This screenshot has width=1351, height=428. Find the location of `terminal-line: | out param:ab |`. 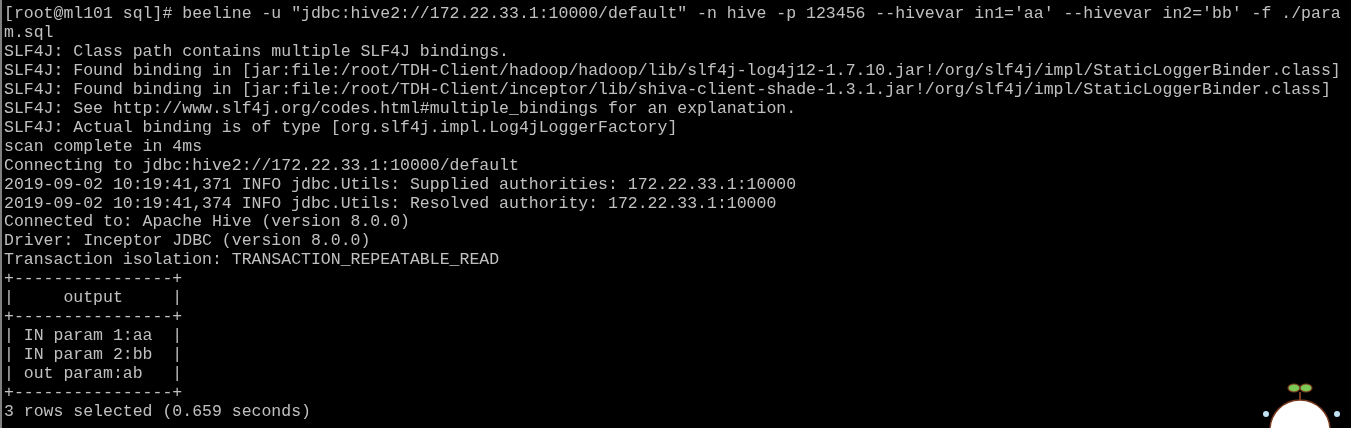

terminal-line: | out param:ab | is located at coordinates (93, 375).